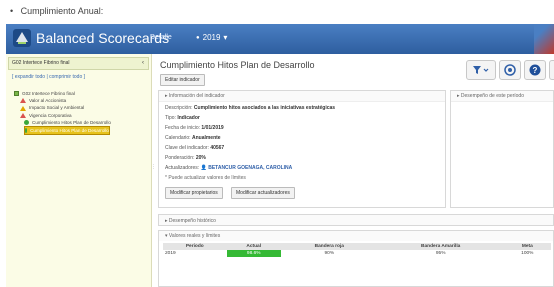 The width and height of the screenshot is (554, 287). Describe the element at coordinates (48, 77) in the screenshot. I see `expand-collapse-links: [ expandir todo | comprimir todo ]` at that location.